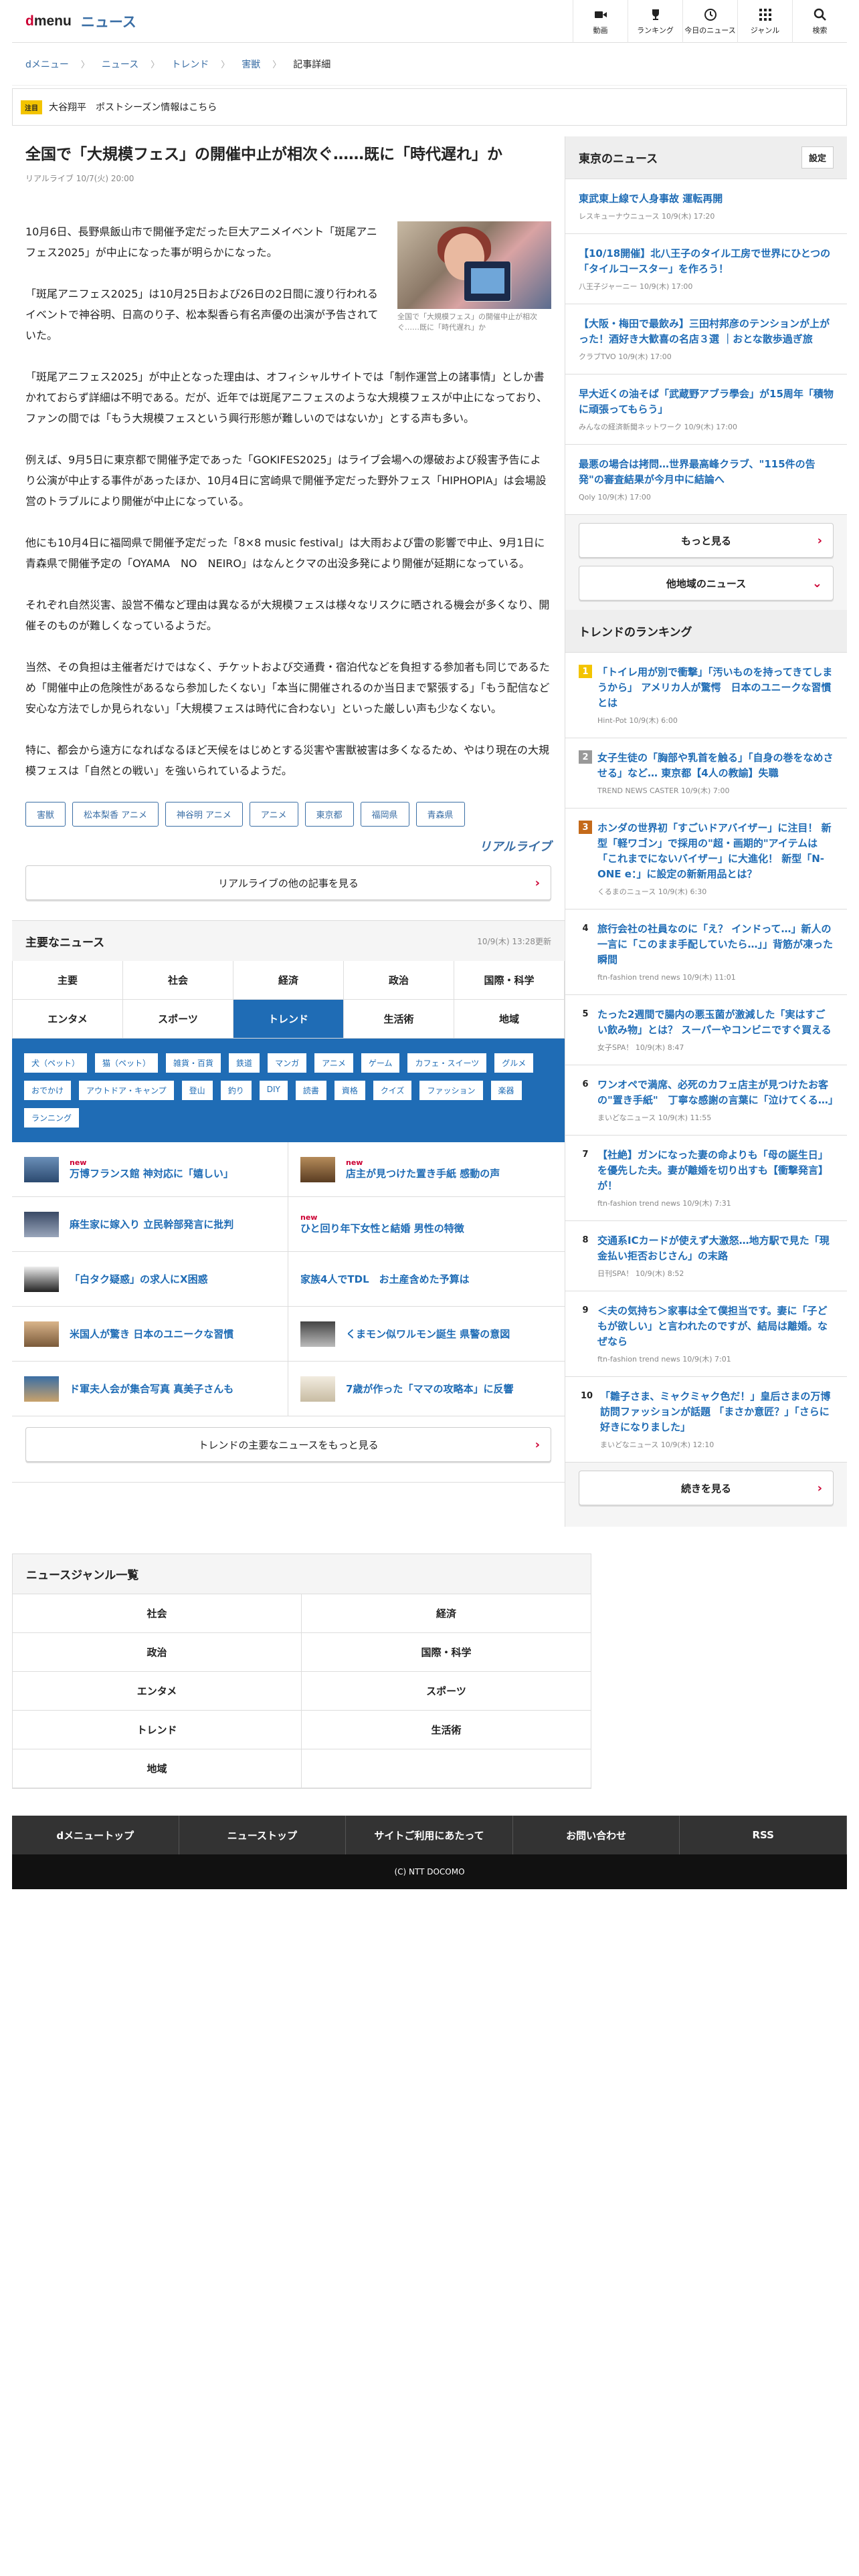  What do you see at coordinates (157, 1691) in the screenshot?
I see `genre-item: エンタメ` at bounding box center [157, 1691].